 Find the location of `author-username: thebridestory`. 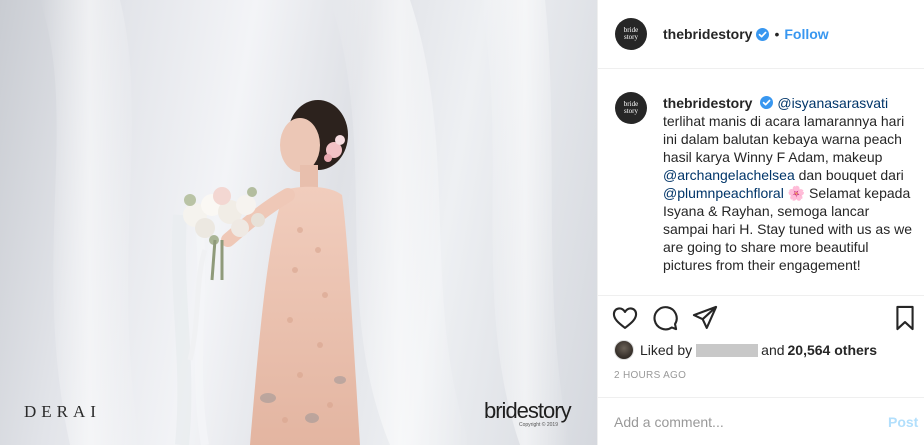

author-username: thebridestory is located at coordinates (707, 34).